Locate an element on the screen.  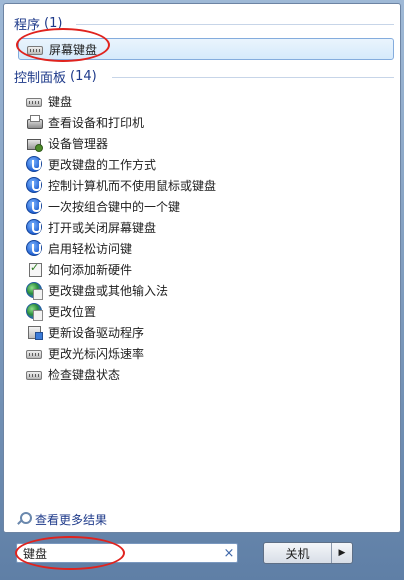
result-label: 启用轻松访问键 is located at coordinates (90, 248).